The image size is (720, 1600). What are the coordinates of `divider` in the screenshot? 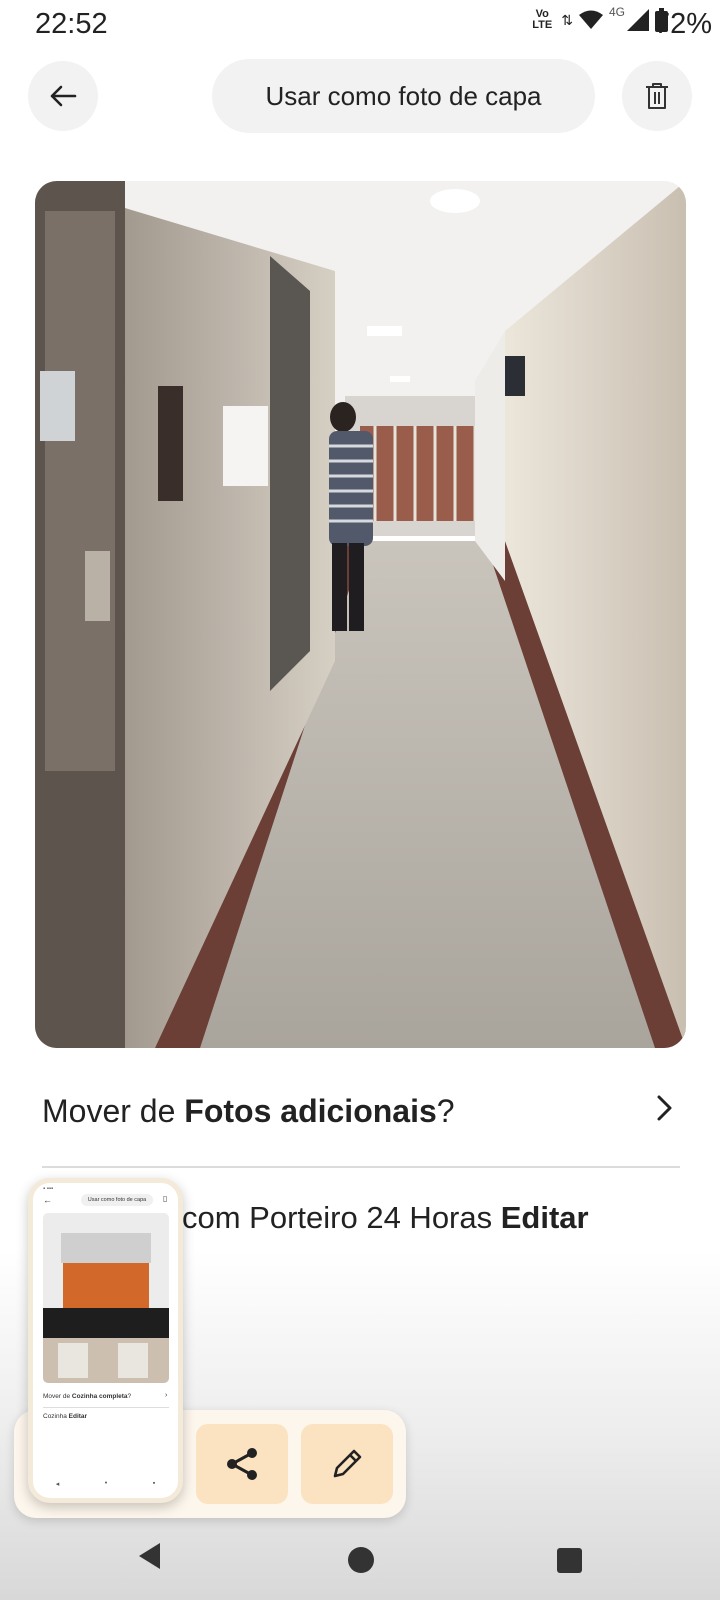 It's located at (361, 1167).